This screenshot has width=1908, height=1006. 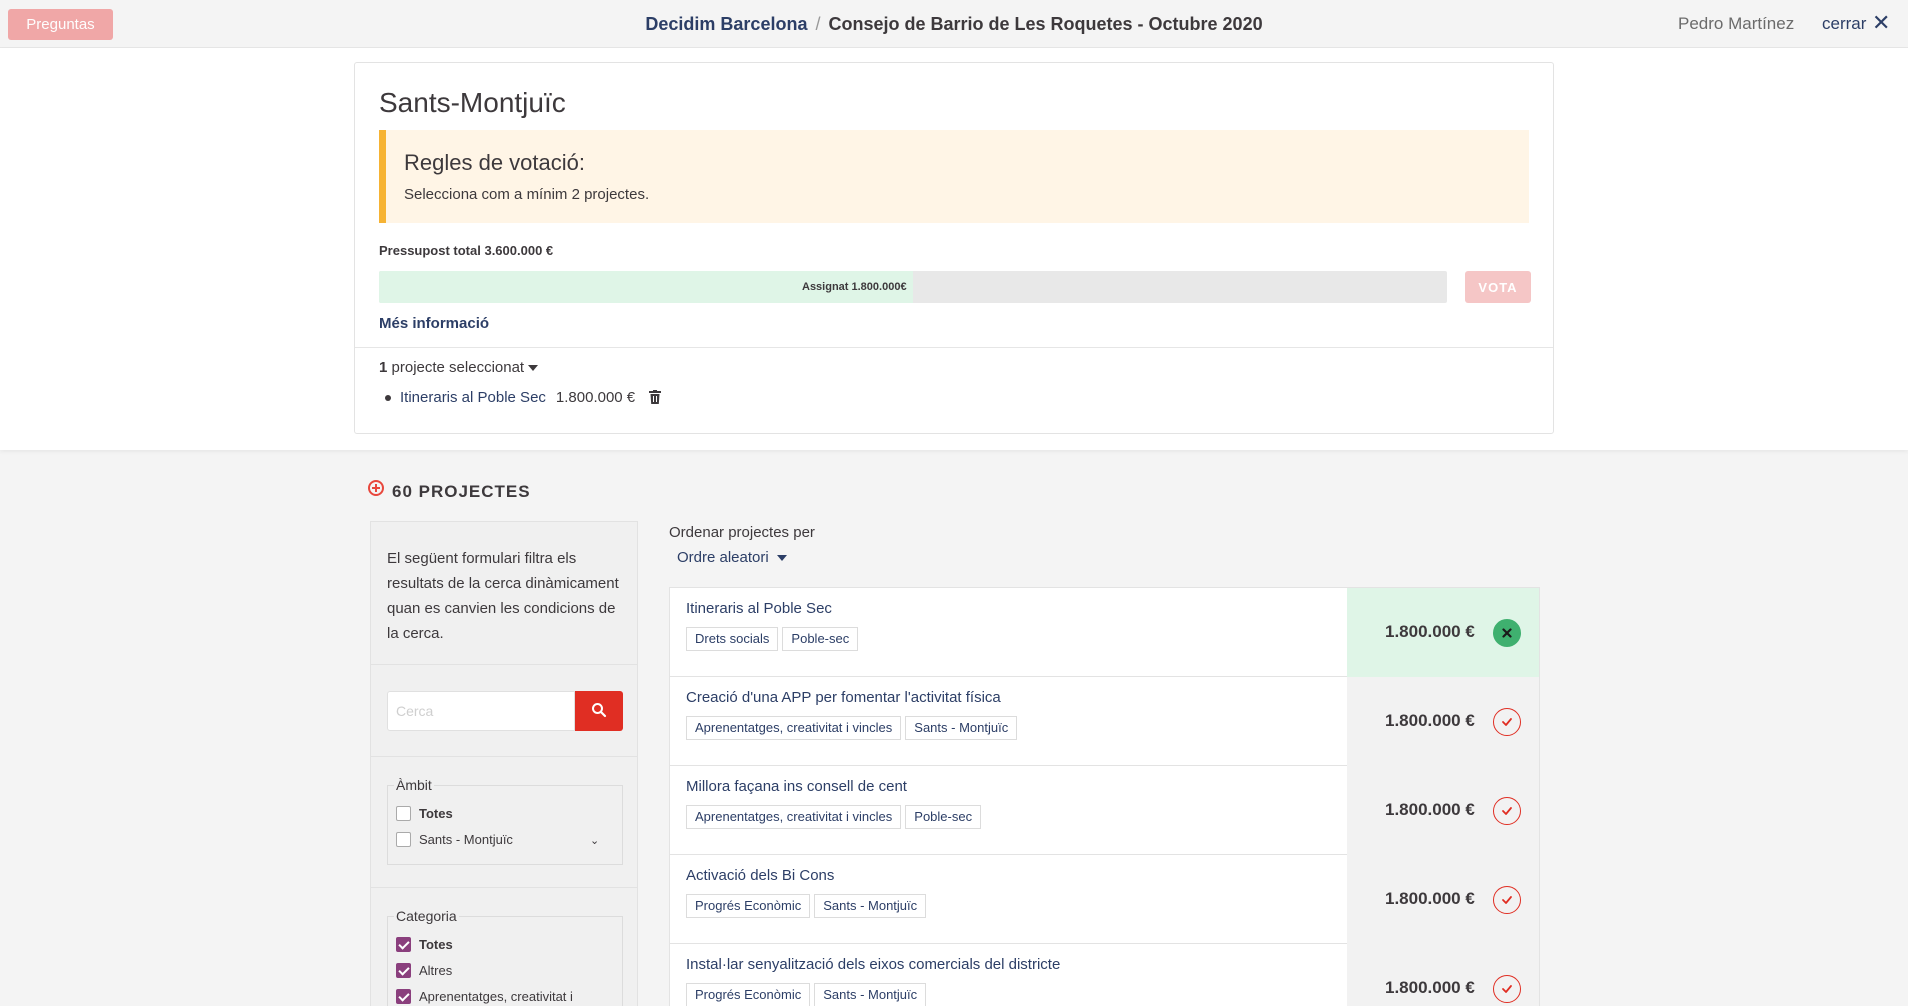 What do you see at coordinates (434, 323) in the screenshot?
I see `more-info-link: Més informació` at bounding box center [434, 323].